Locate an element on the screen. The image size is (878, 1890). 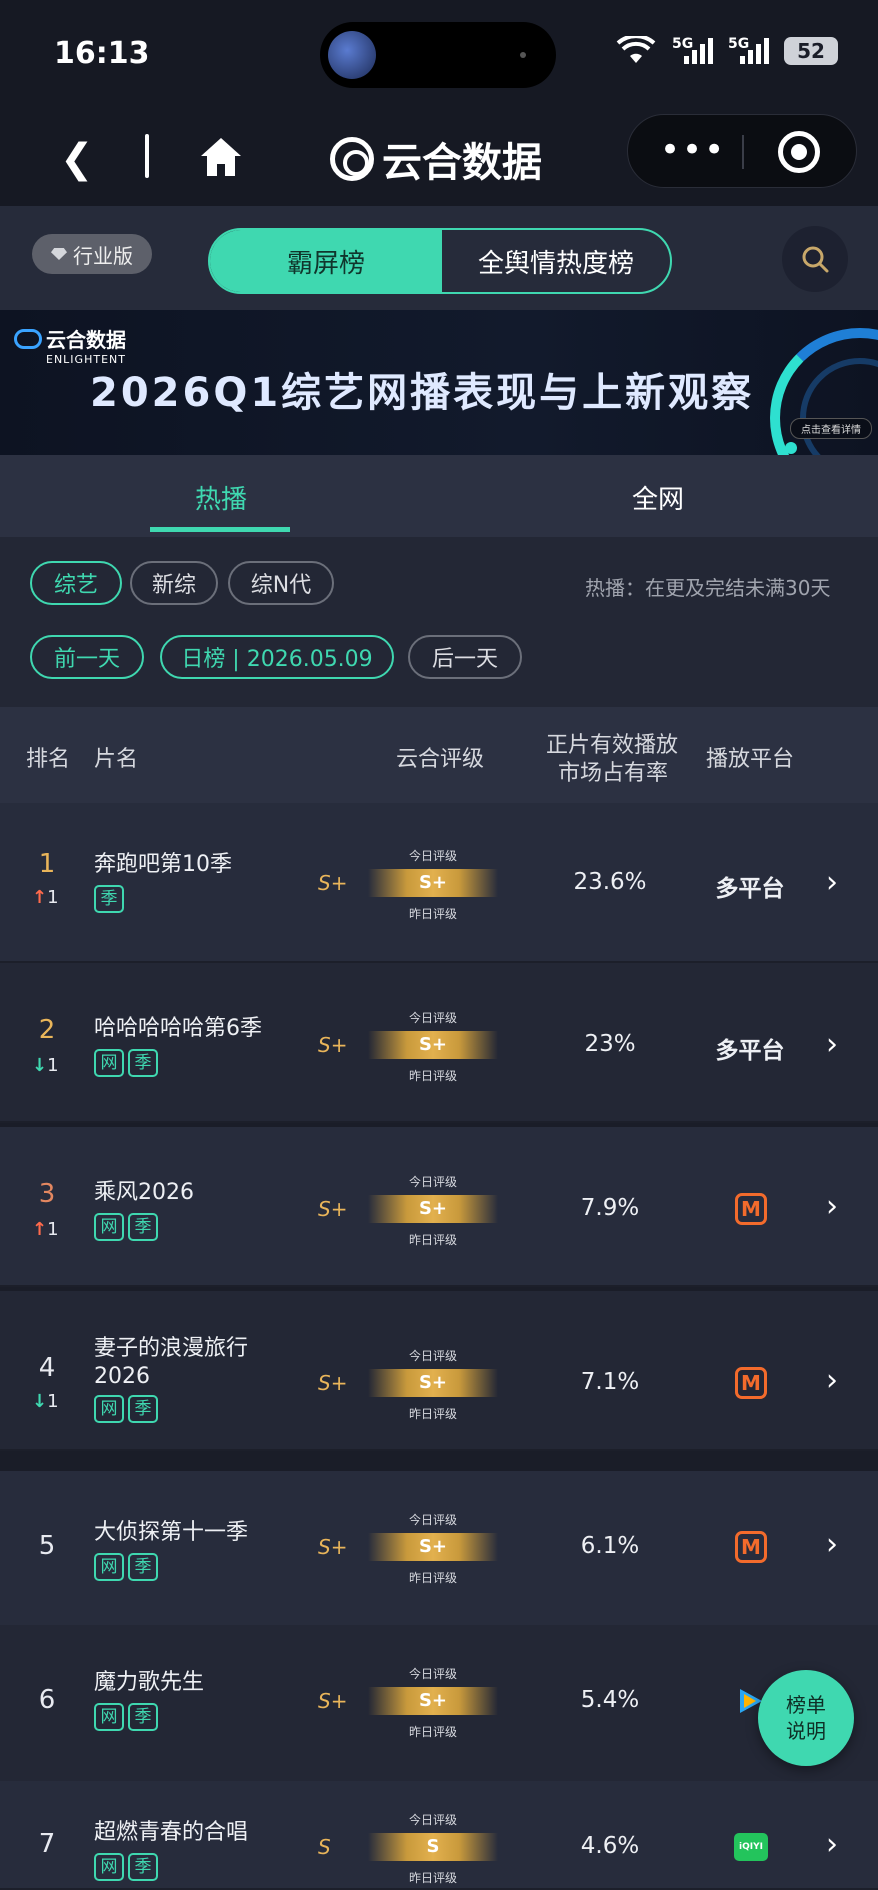
platform-label: 多平台 is located at coordinates (750, 1051).